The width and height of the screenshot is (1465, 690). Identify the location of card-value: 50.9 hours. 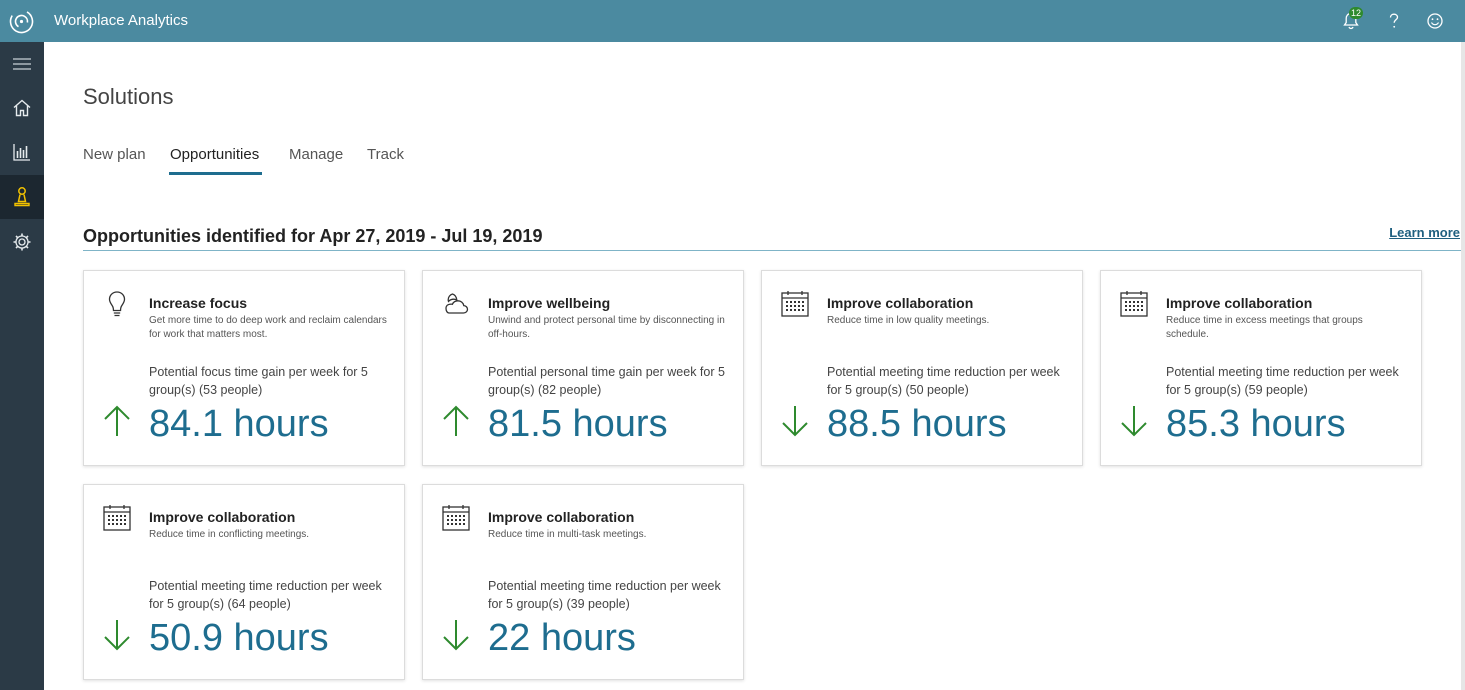
(239, 638).